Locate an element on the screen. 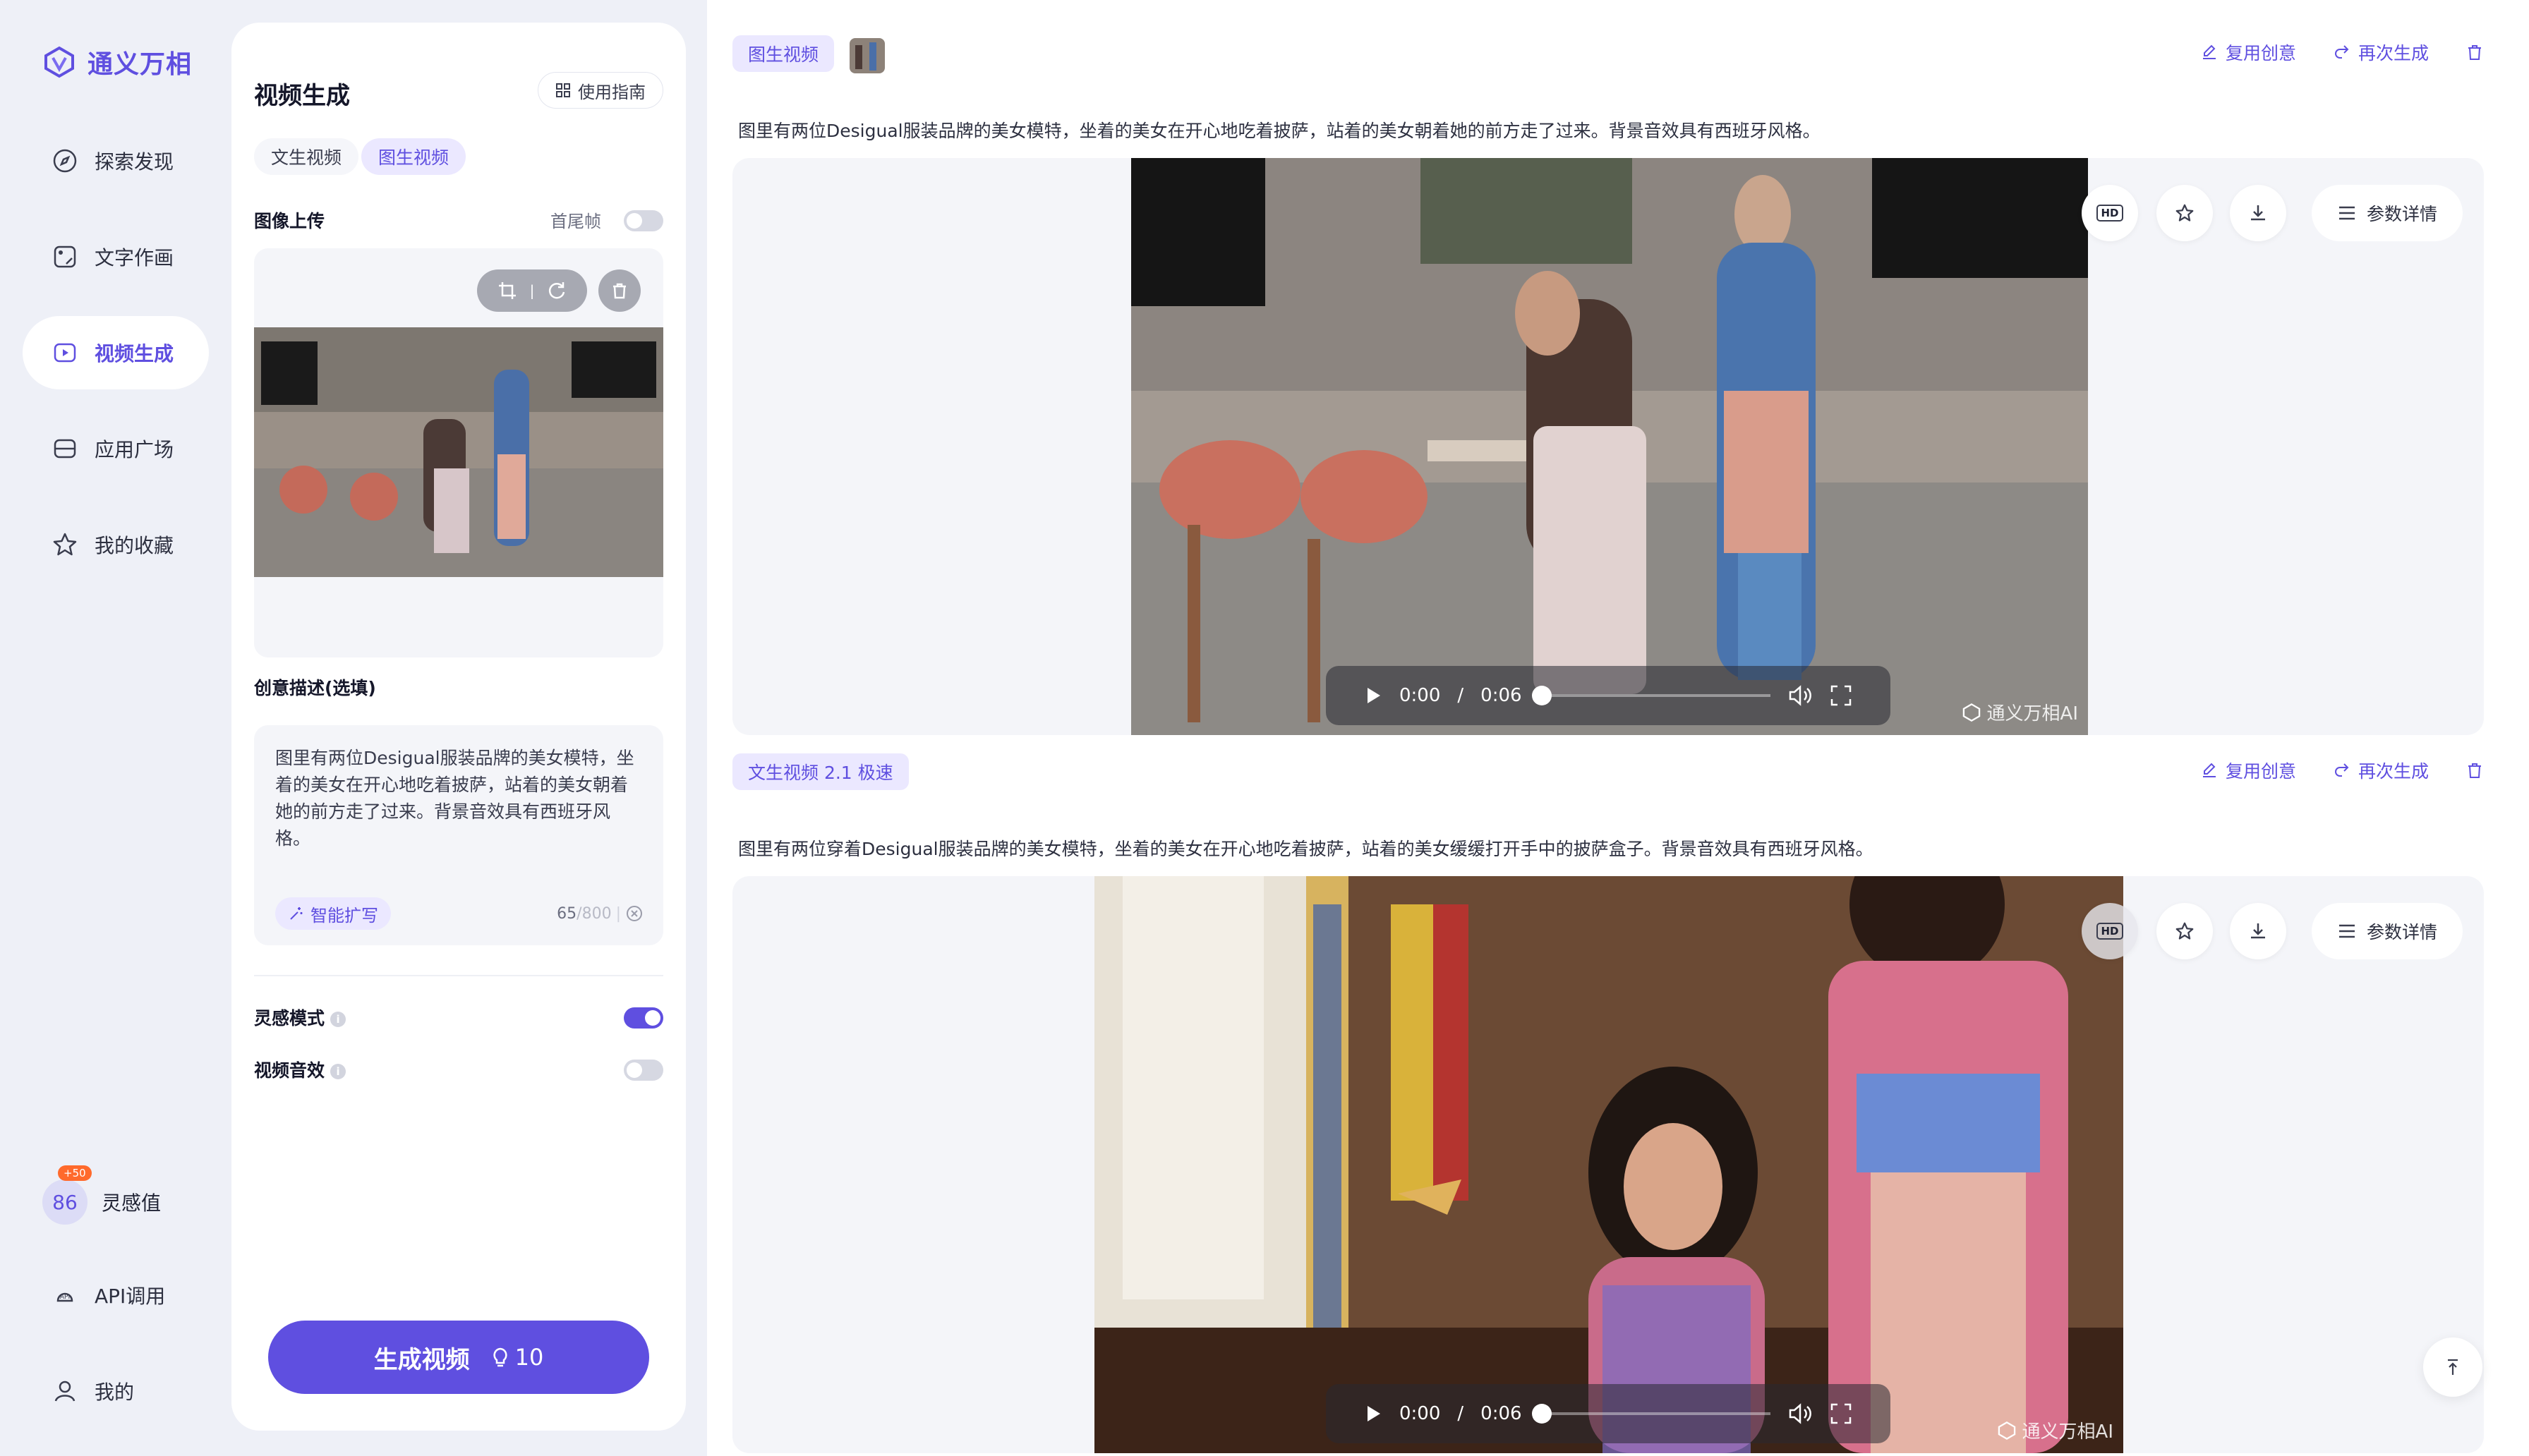  compass-icon is located at coordinates (65, 161).